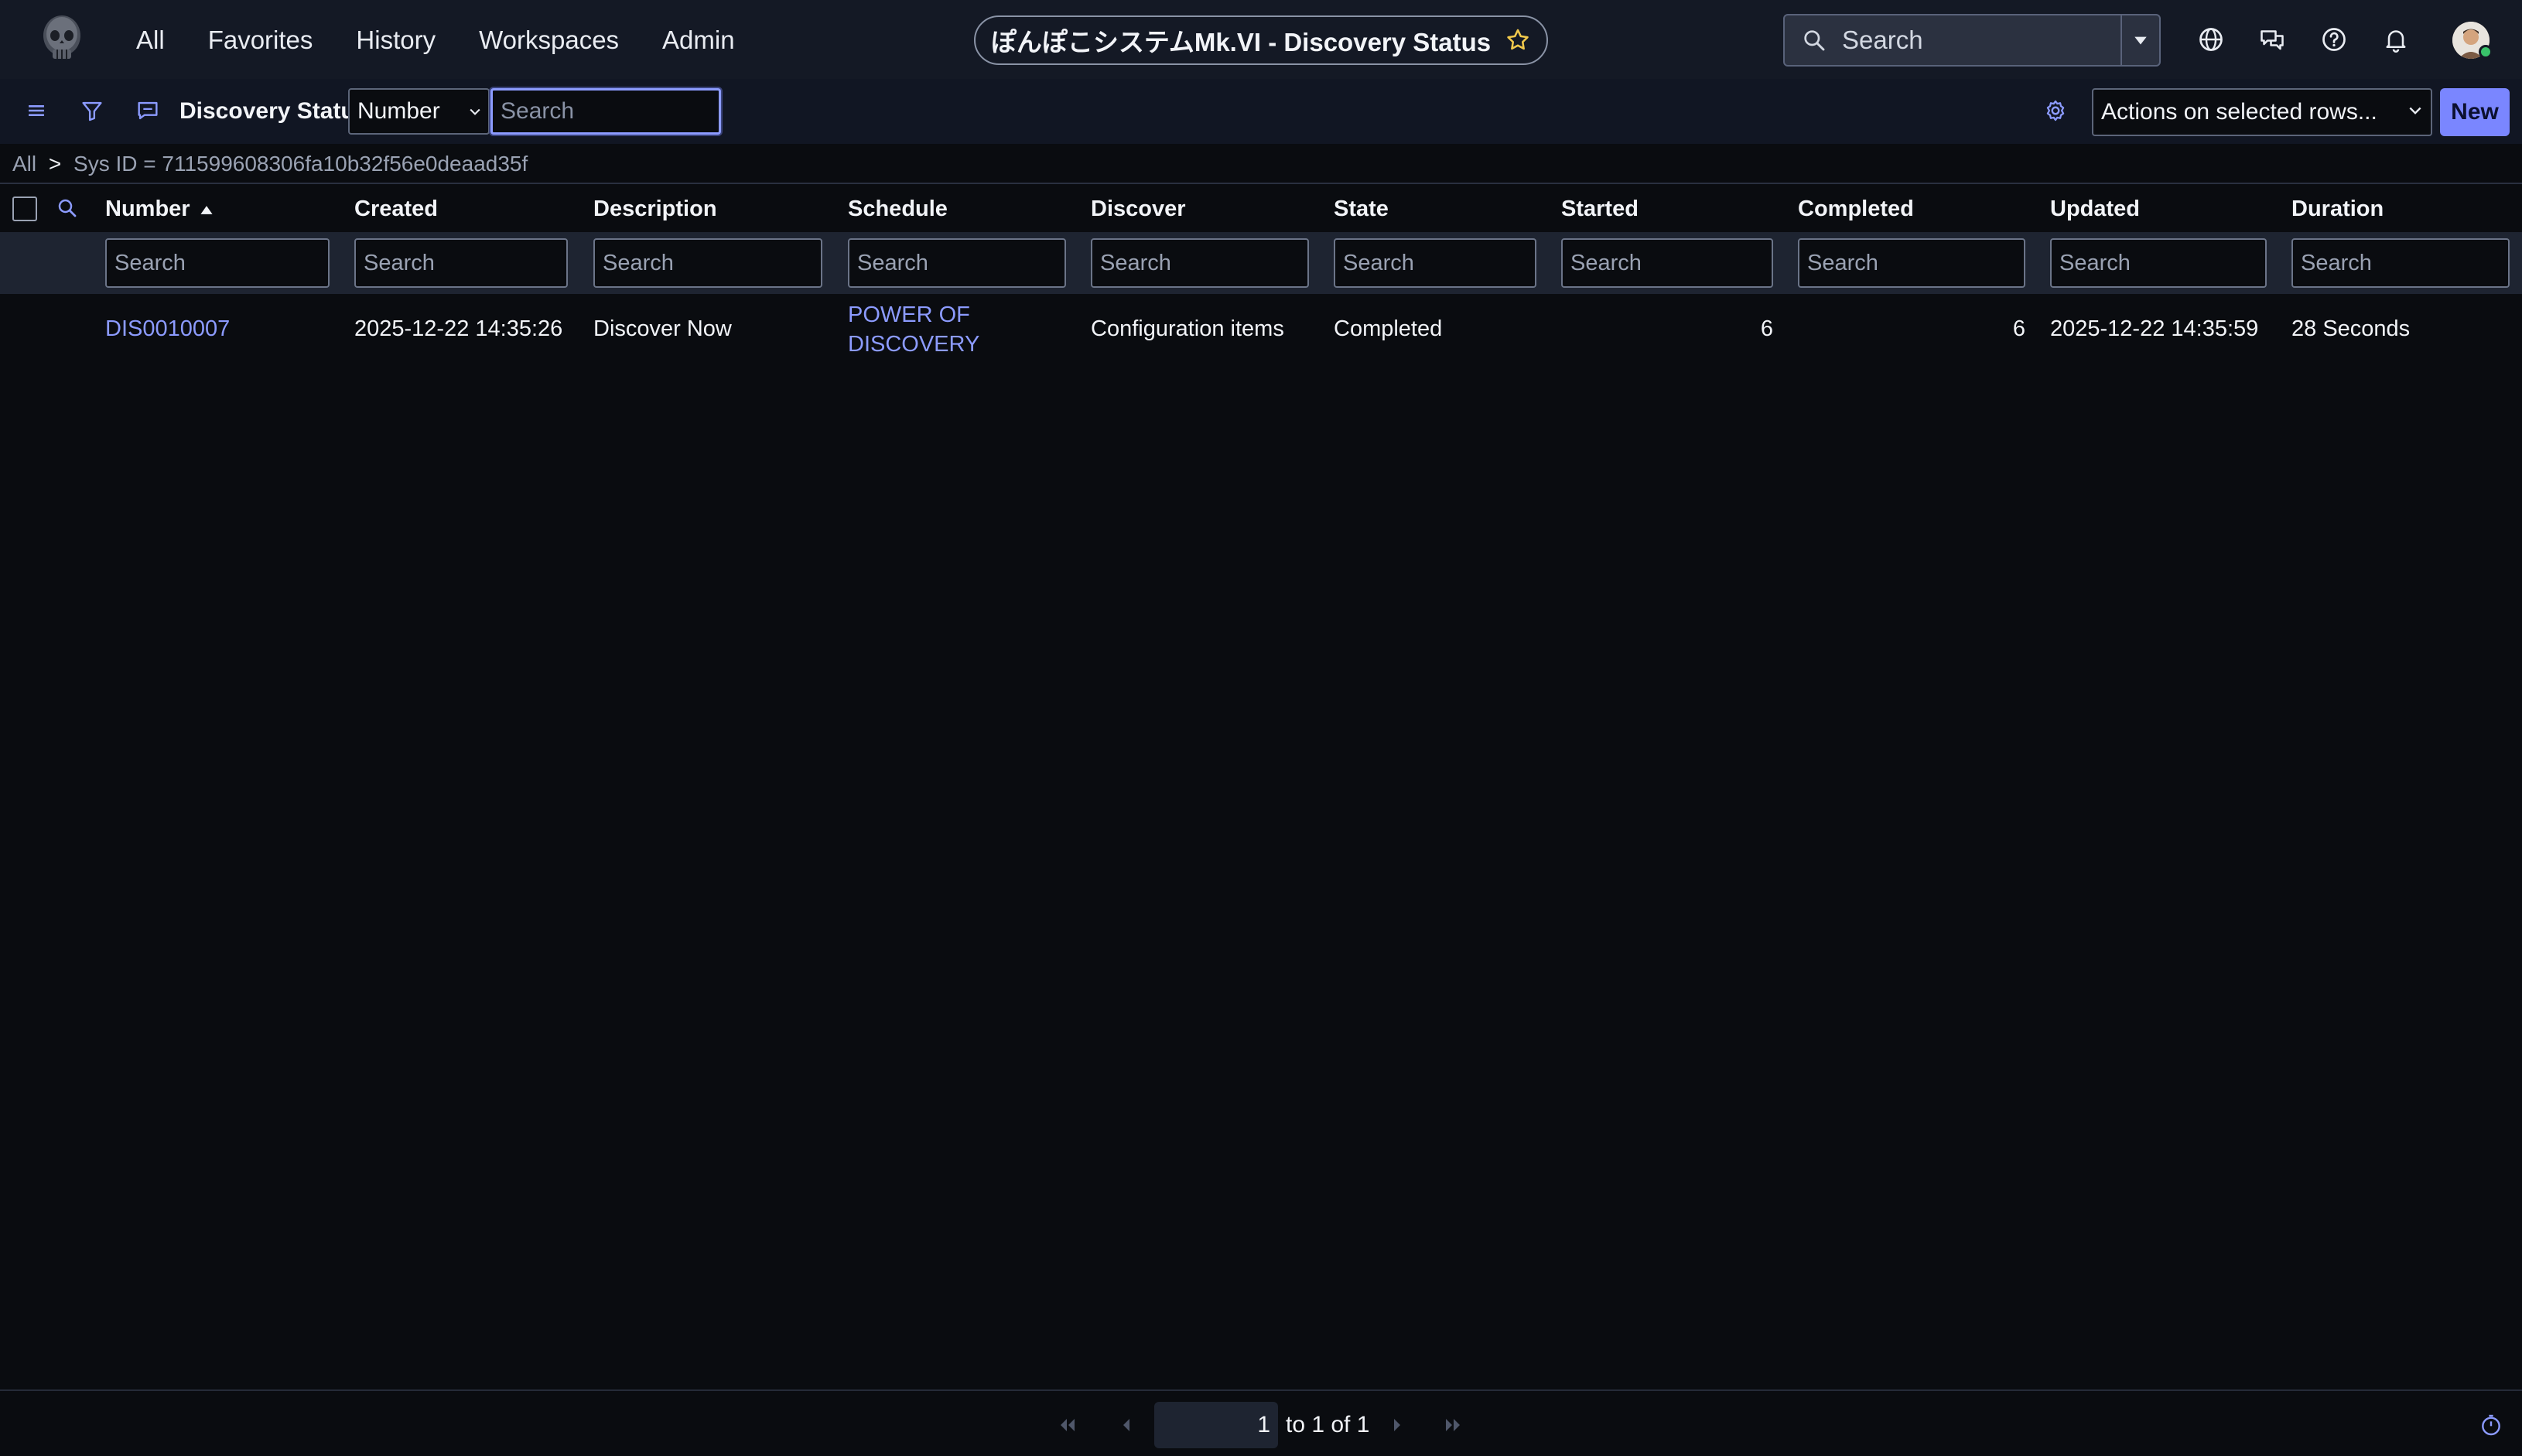  I want to click on global-search-box: Search, so click(1972, 40).